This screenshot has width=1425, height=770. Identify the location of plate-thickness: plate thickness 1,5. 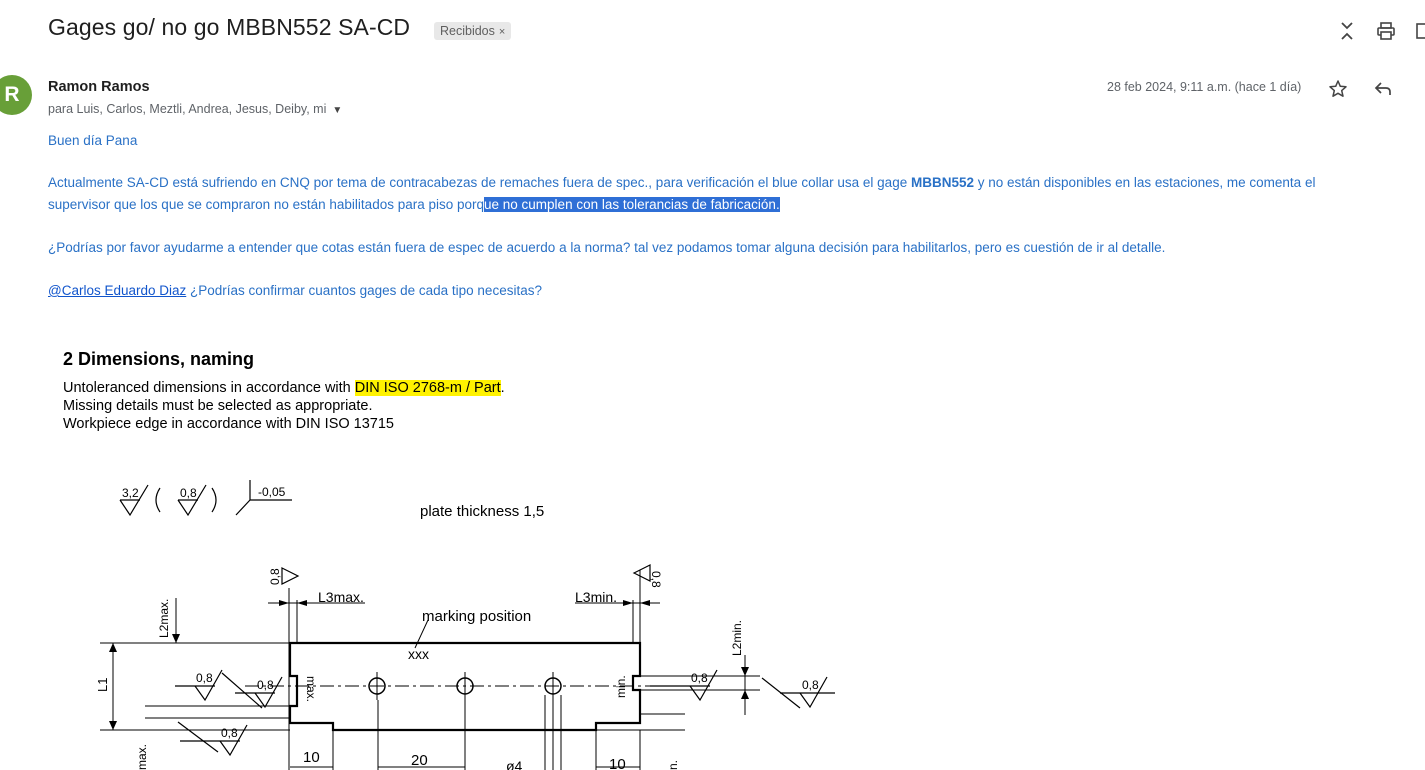
(482, 511).